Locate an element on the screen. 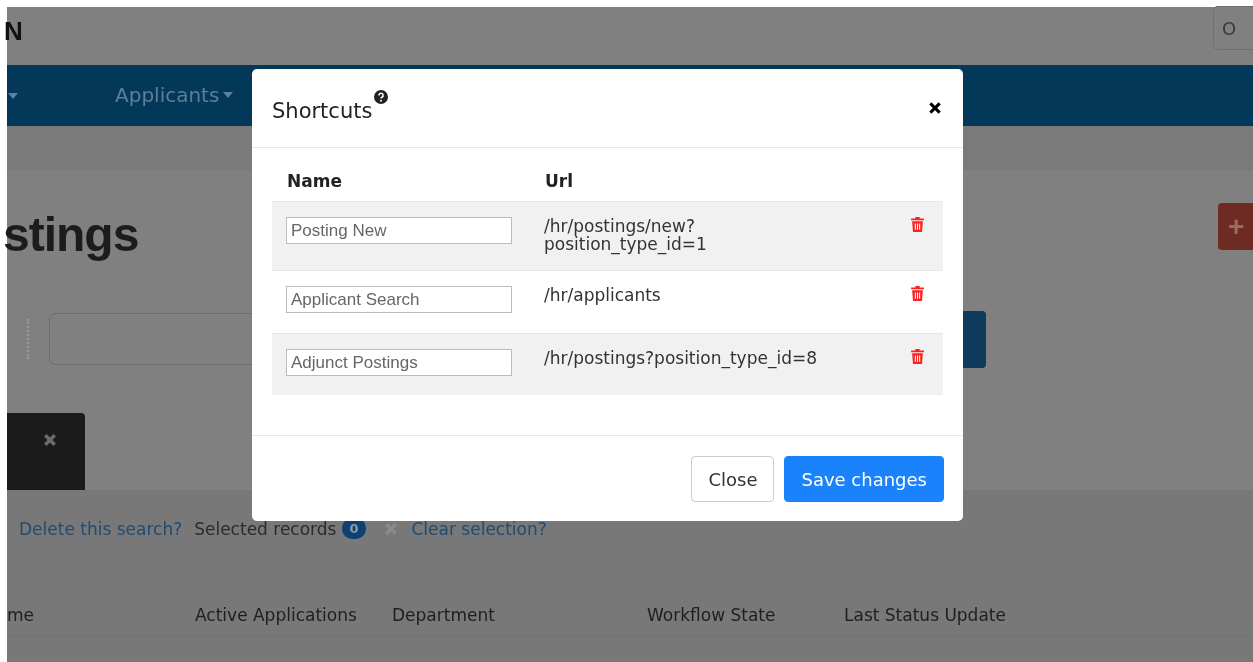  delete-search-link: Delete this search? is located at coordinates (101, 528).